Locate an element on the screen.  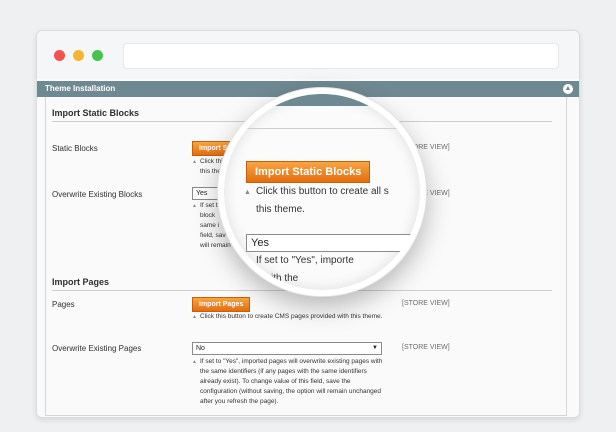
lens-section-bar is located at coordinates (322, 100).